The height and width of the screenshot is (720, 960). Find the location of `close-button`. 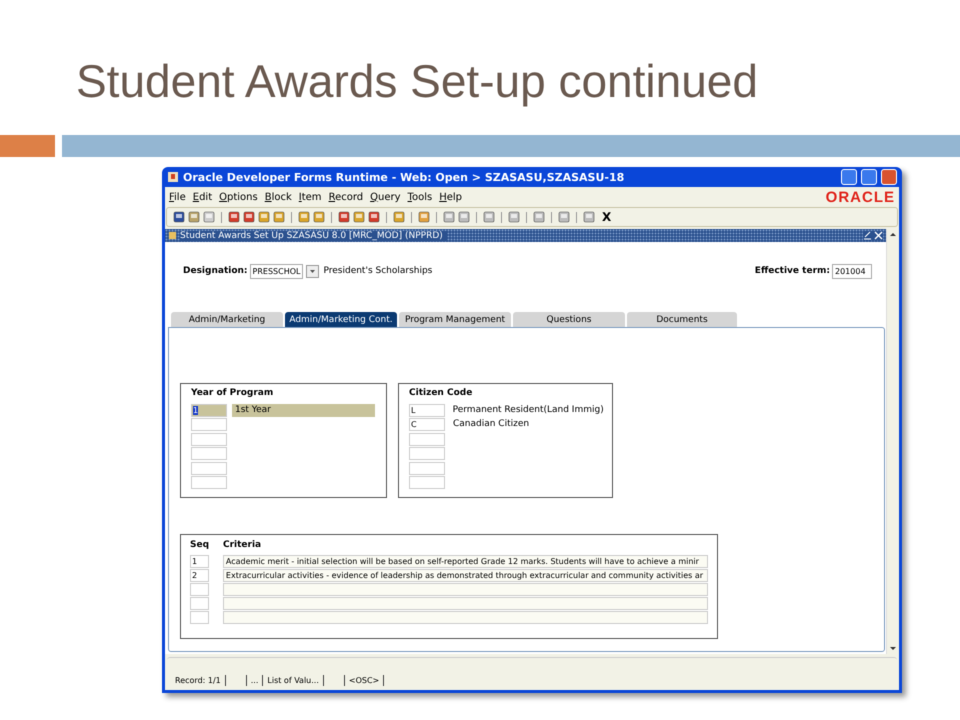

close-button is located at coordinates (889, 177).